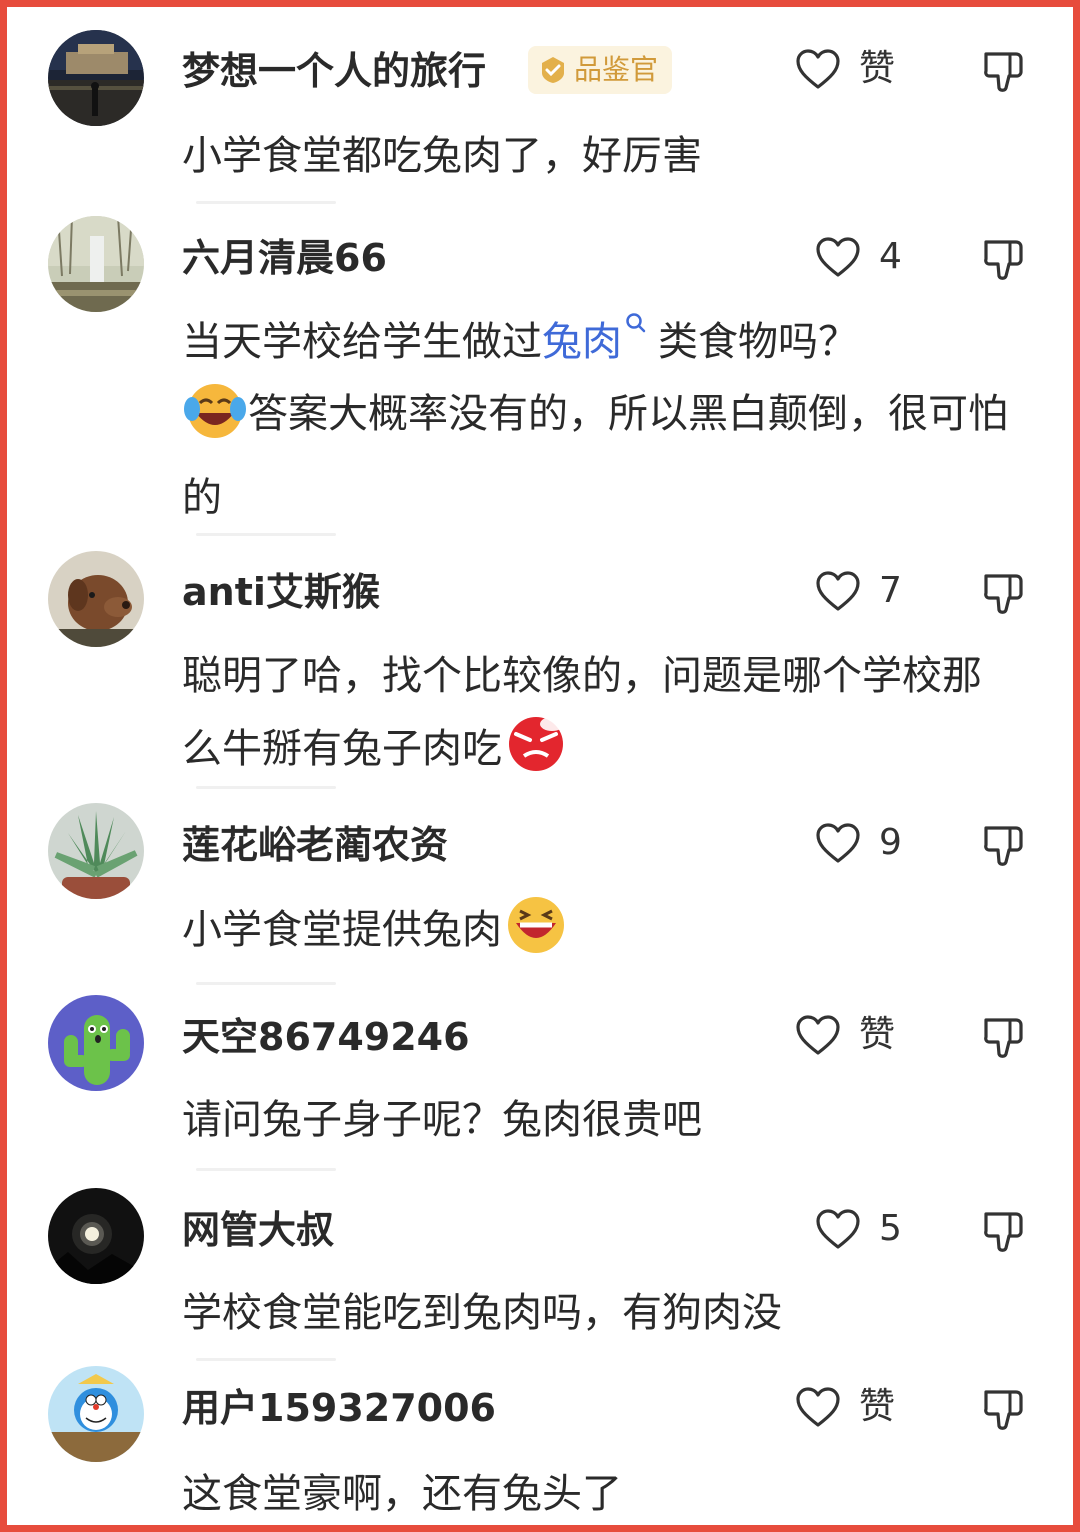 This screenshot has height=1532, width=1080. Describe the element at coordinates (326, 1037) in the screenshot. I see `username: 天空86749246` at that location.